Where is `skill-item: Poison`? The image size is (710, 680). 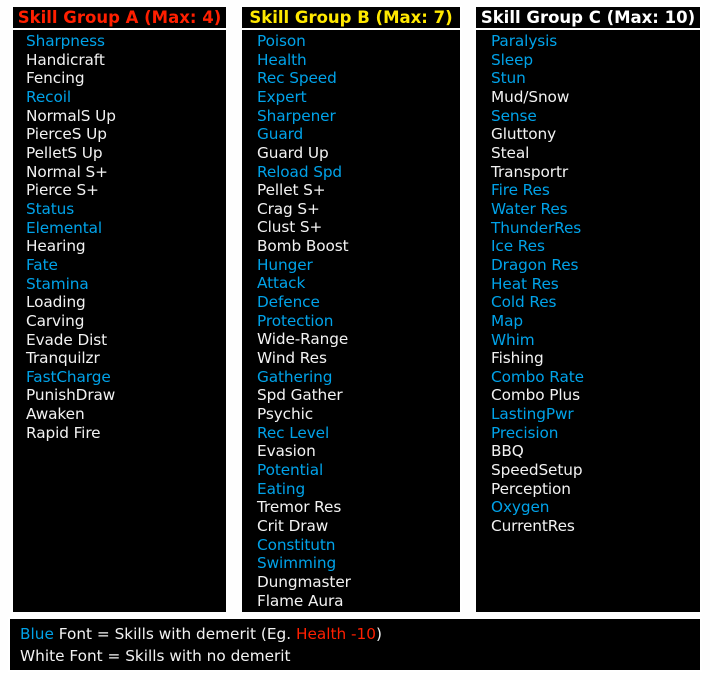 skill-item: Poison is located at coordinates (281, 40).